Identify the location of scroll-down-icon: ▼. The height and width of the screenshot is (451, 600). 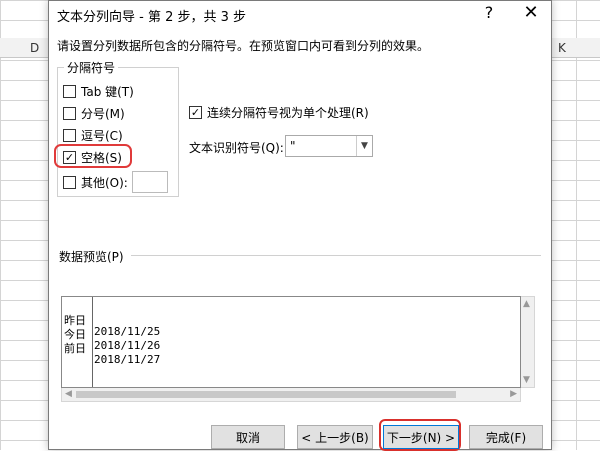
(526, 380).